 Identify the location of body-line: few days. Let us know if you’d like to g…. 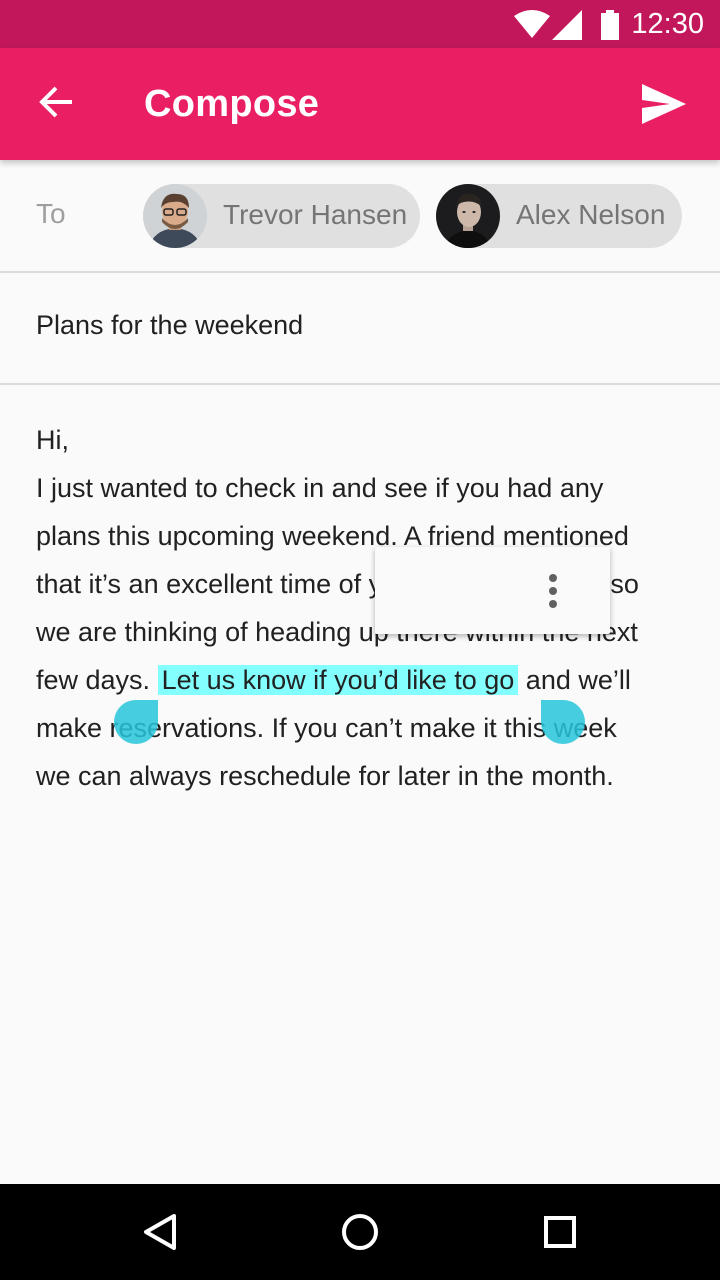
(361, 680).